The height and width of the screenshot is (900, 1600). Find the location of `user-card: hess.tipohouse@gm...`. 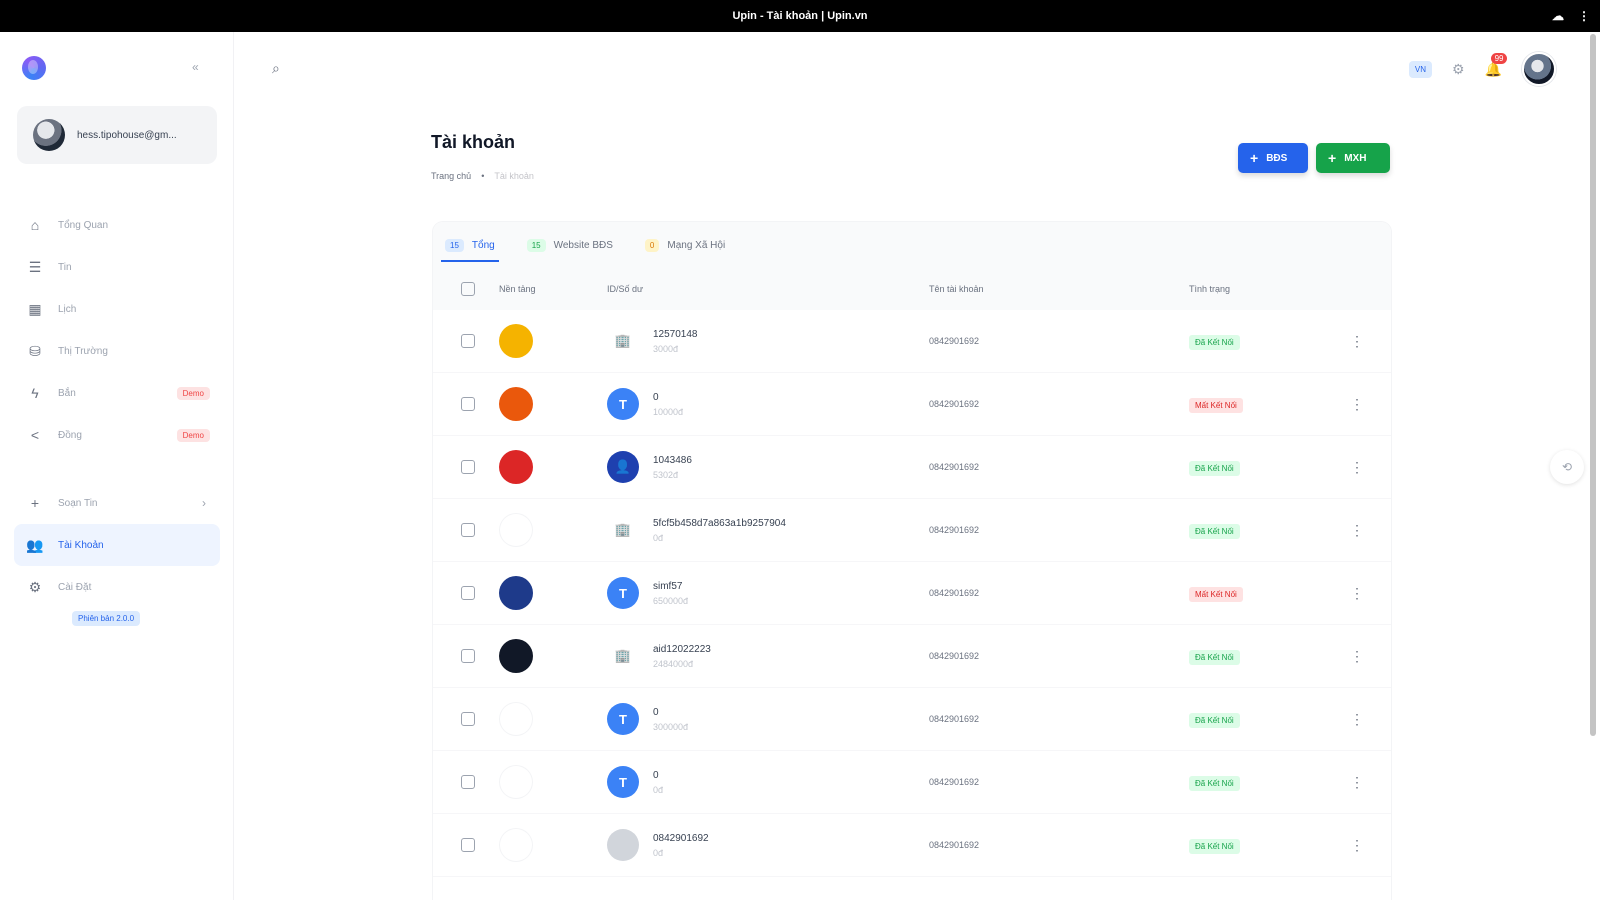

user-card: hess.tipohouse@gm... is located at coordinates (117, 135).